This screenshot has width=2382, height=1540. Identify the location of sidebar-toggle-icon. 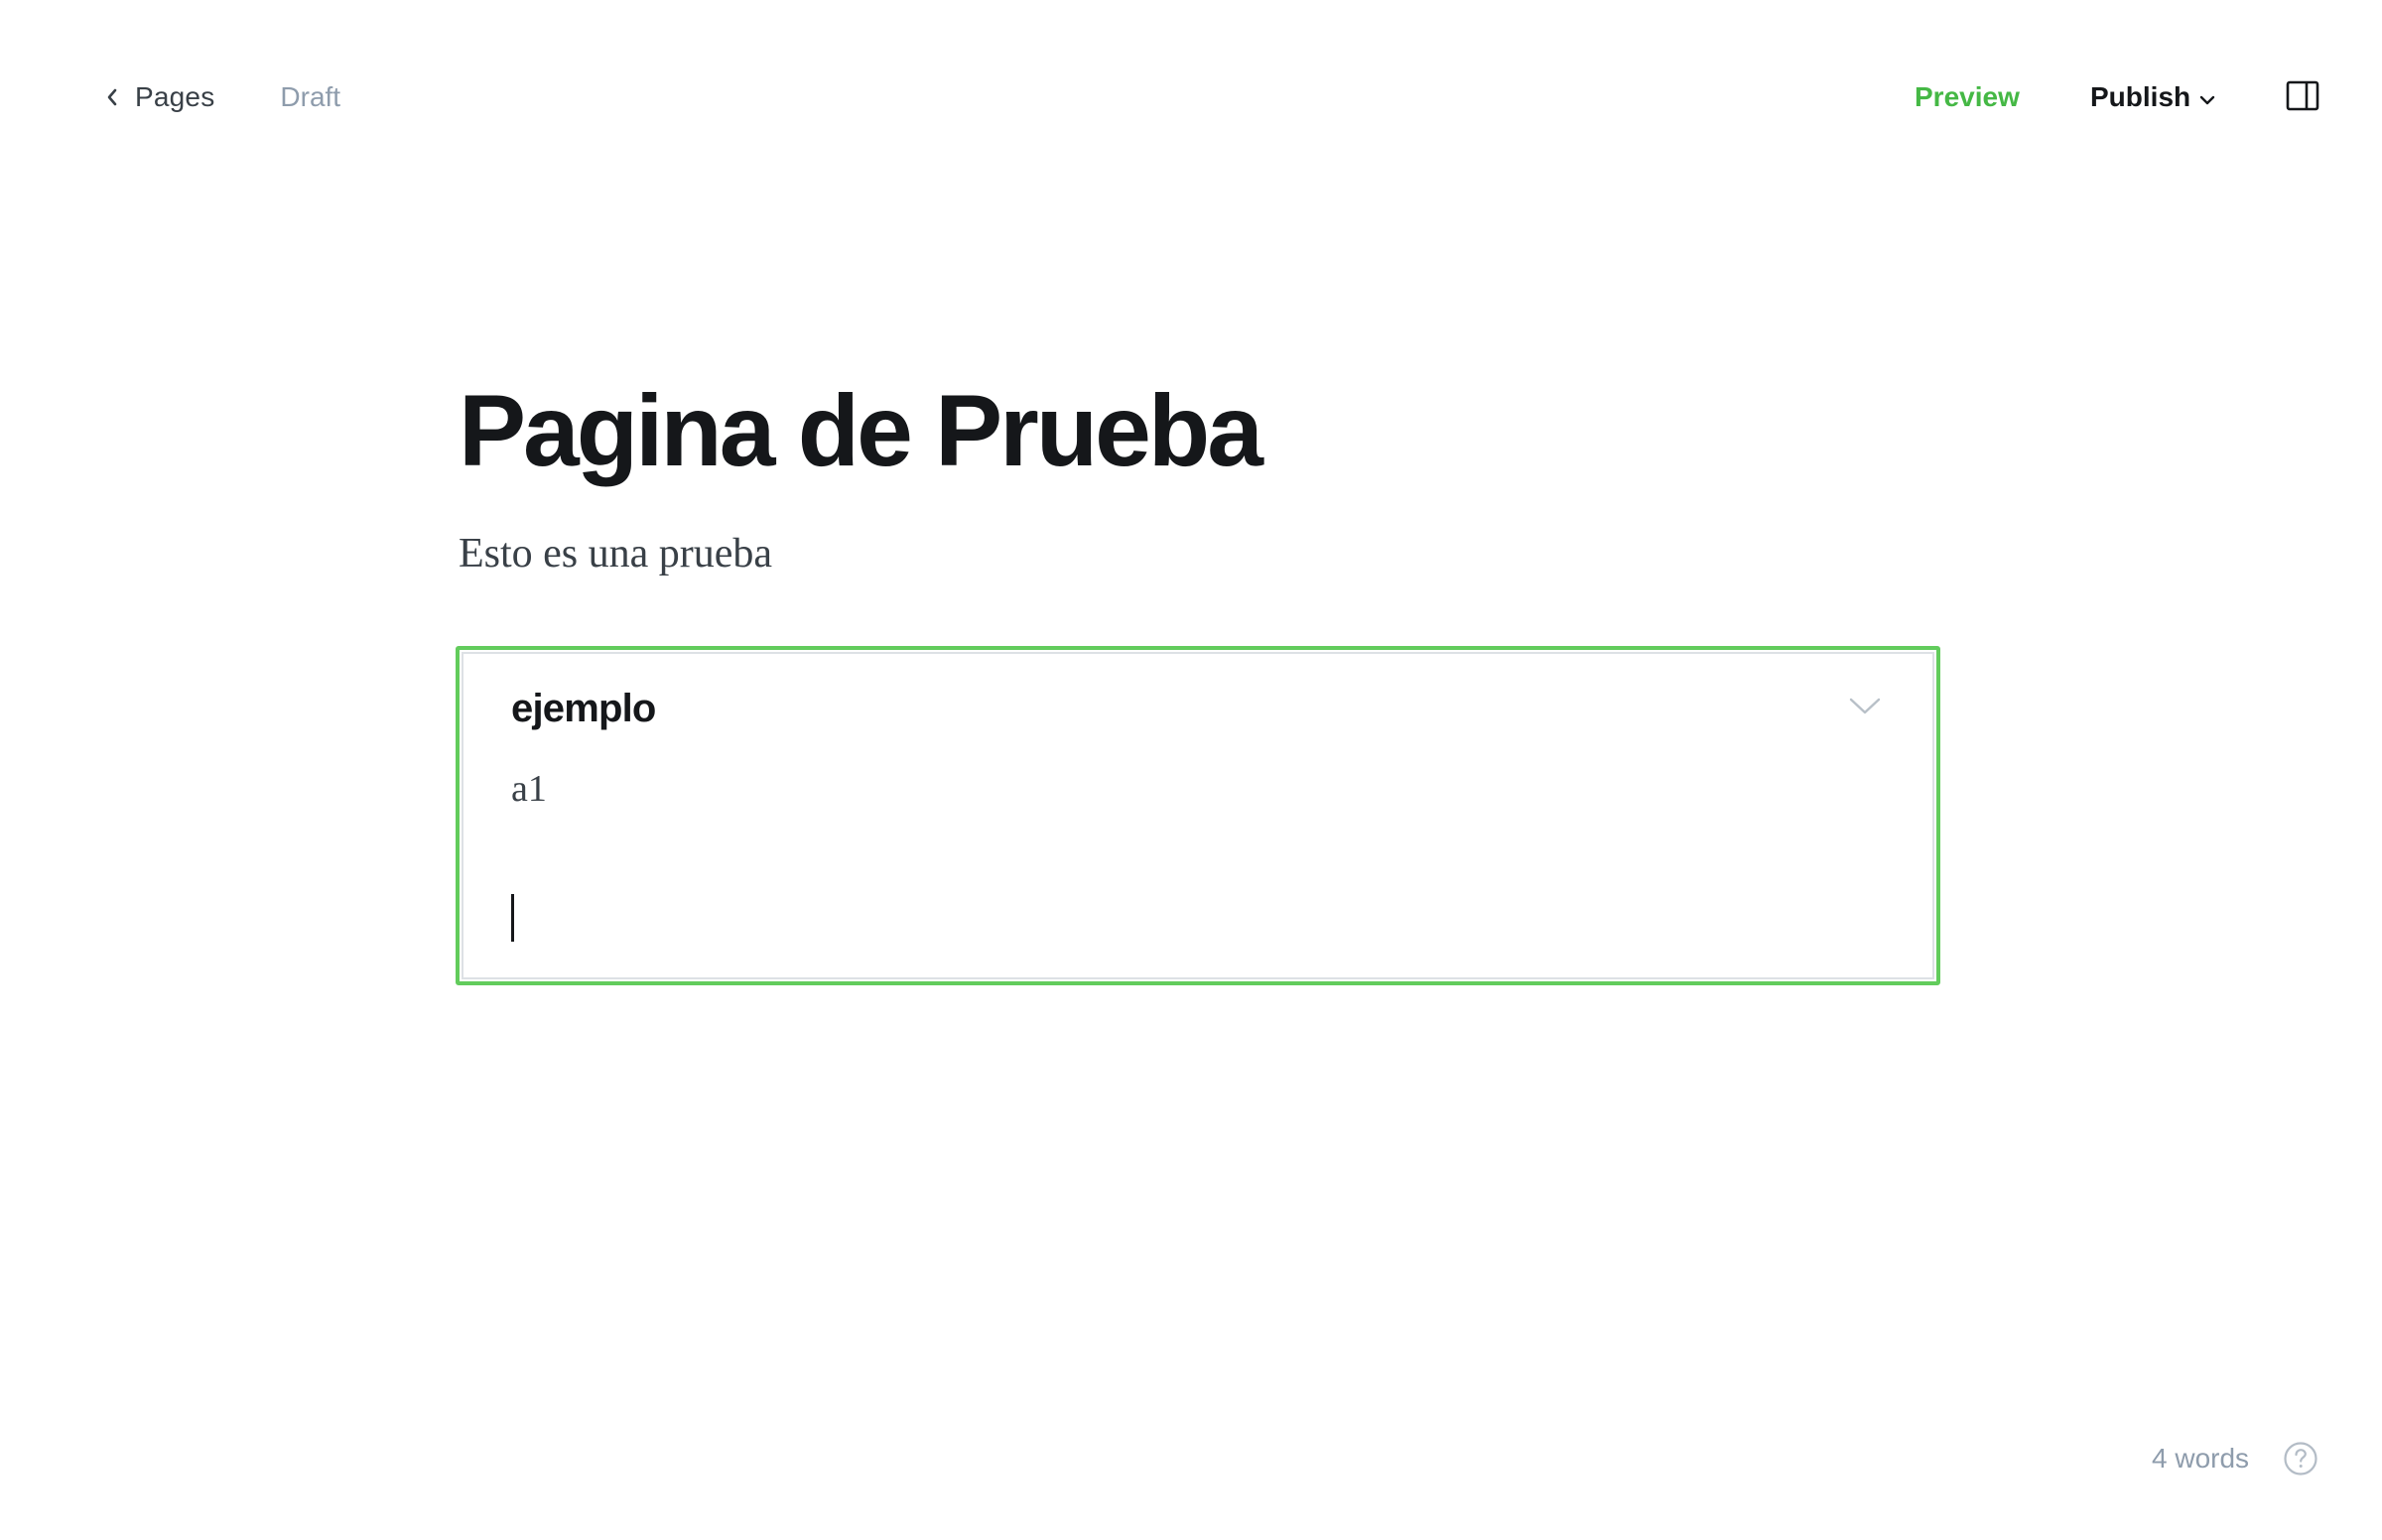
(2302, 96).